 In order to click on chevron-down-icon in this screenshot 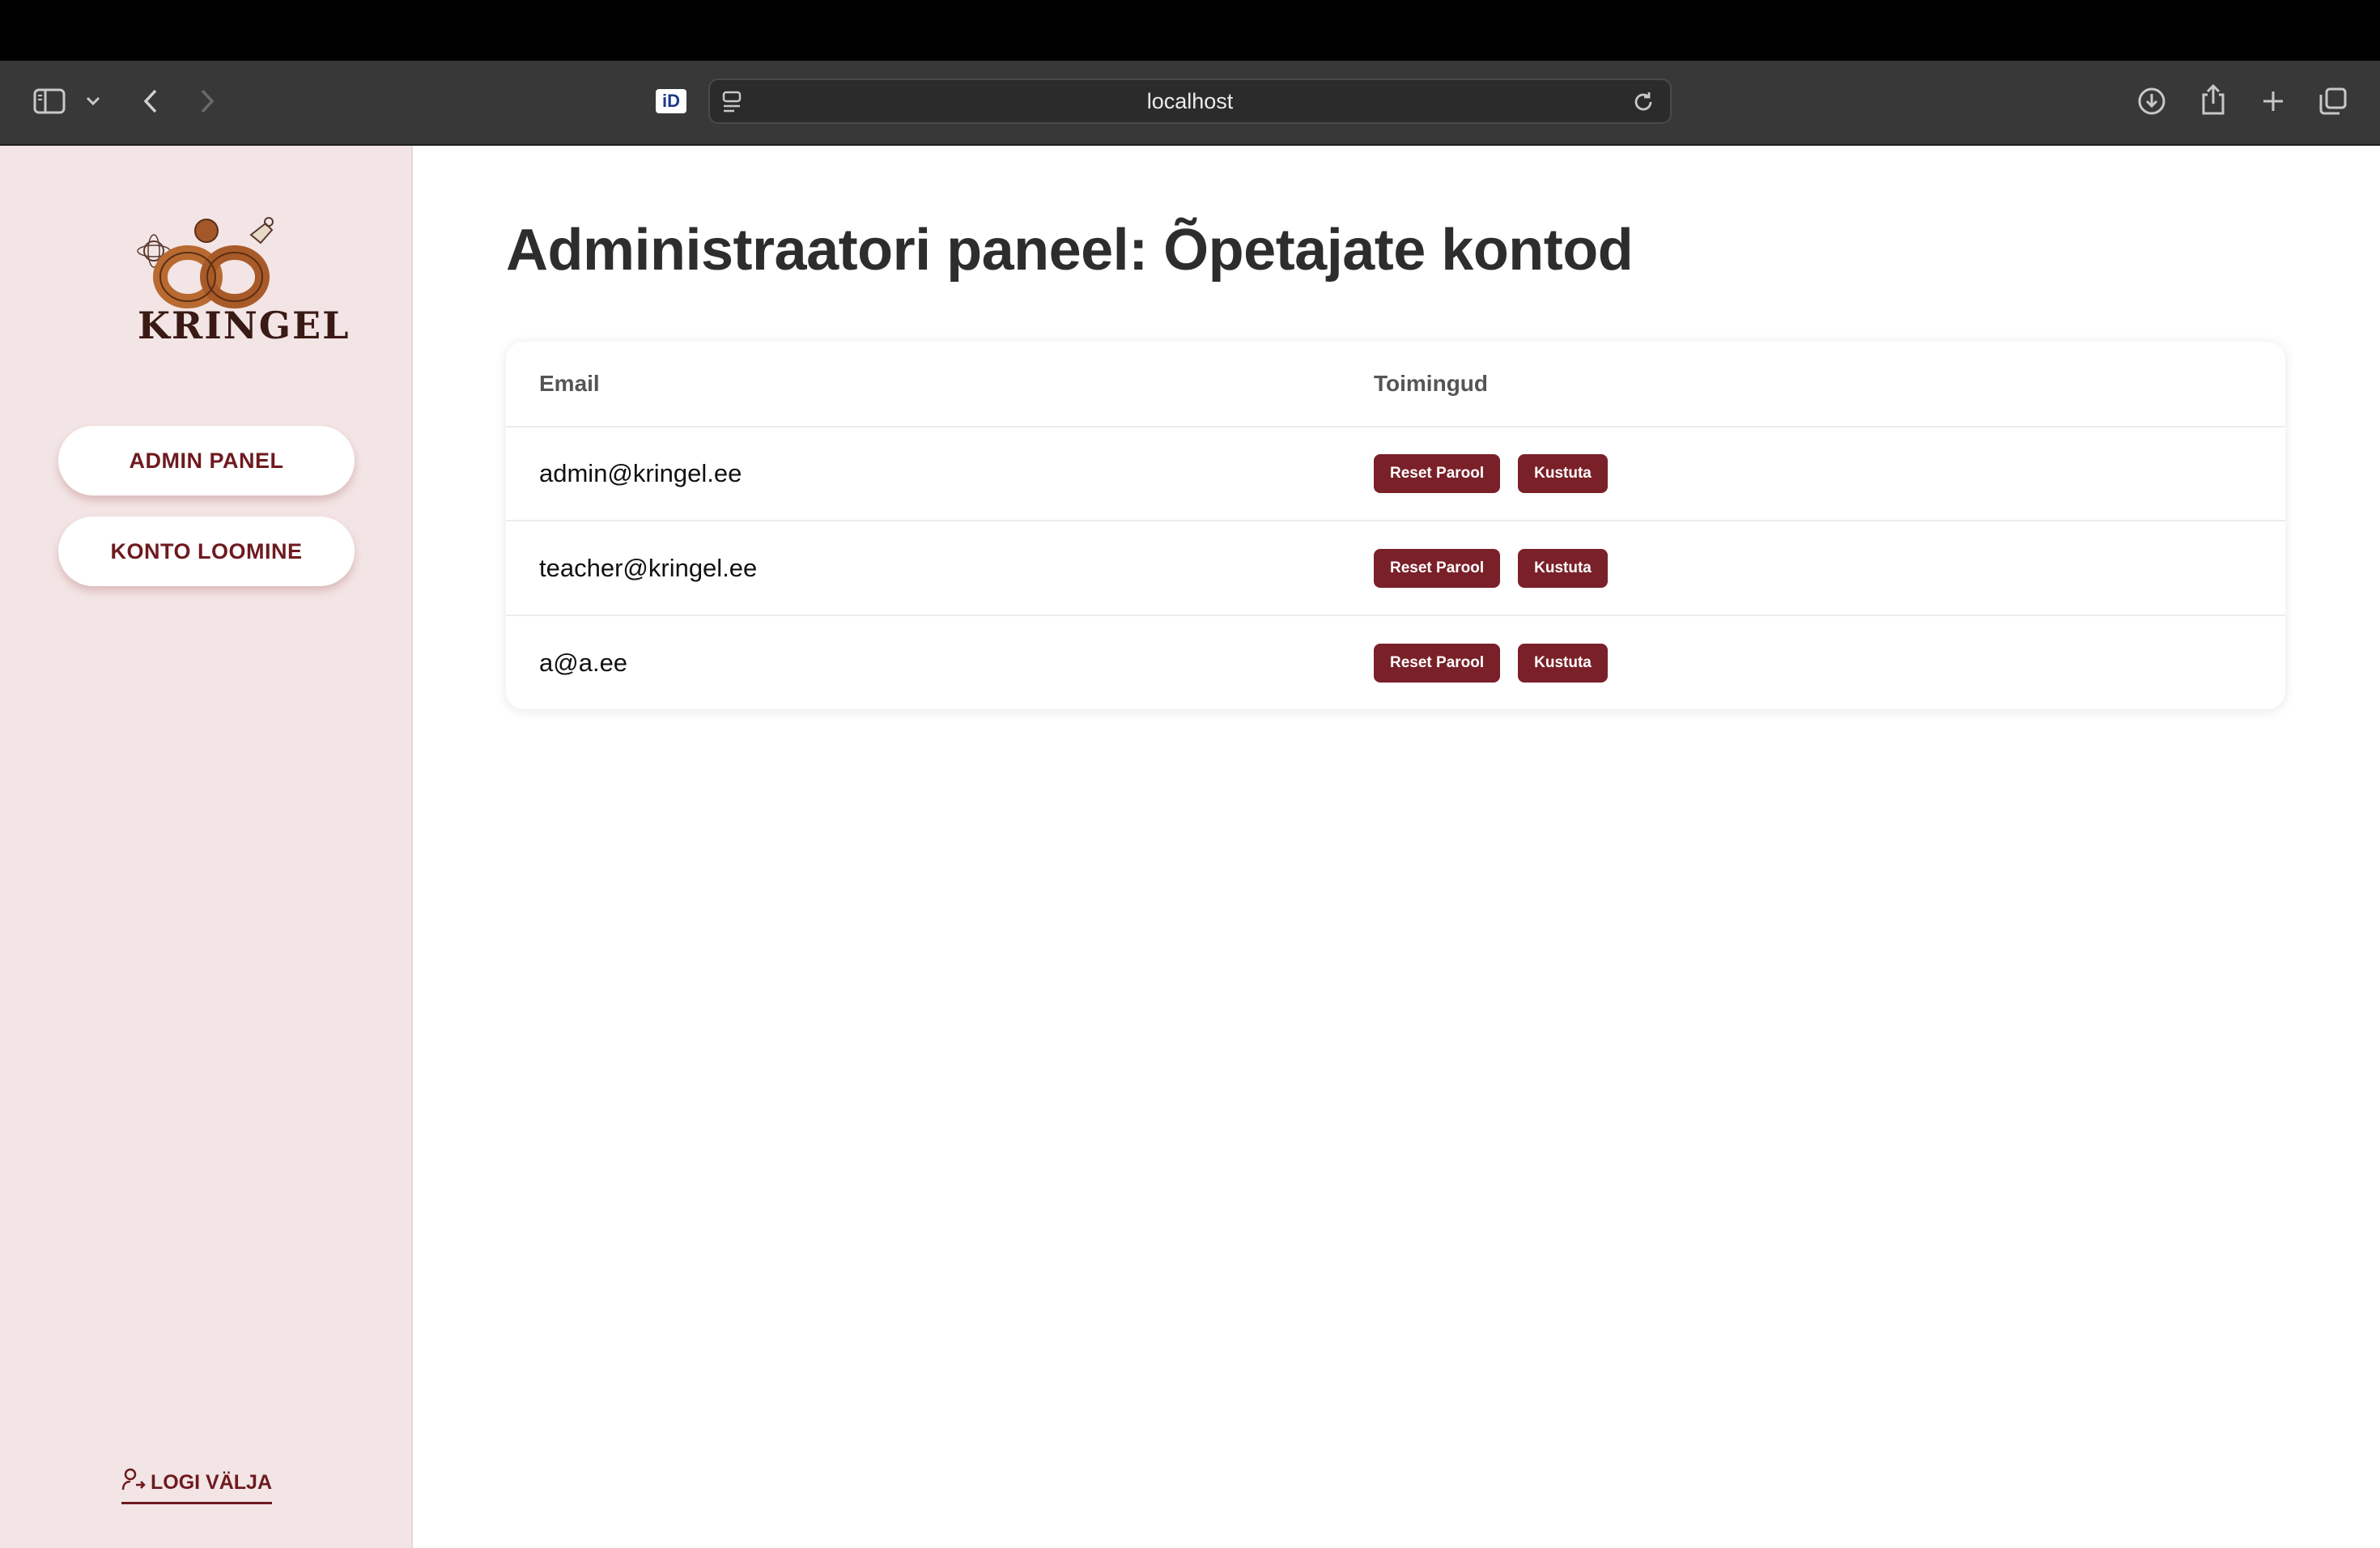, I will do `click(93, 101)`.